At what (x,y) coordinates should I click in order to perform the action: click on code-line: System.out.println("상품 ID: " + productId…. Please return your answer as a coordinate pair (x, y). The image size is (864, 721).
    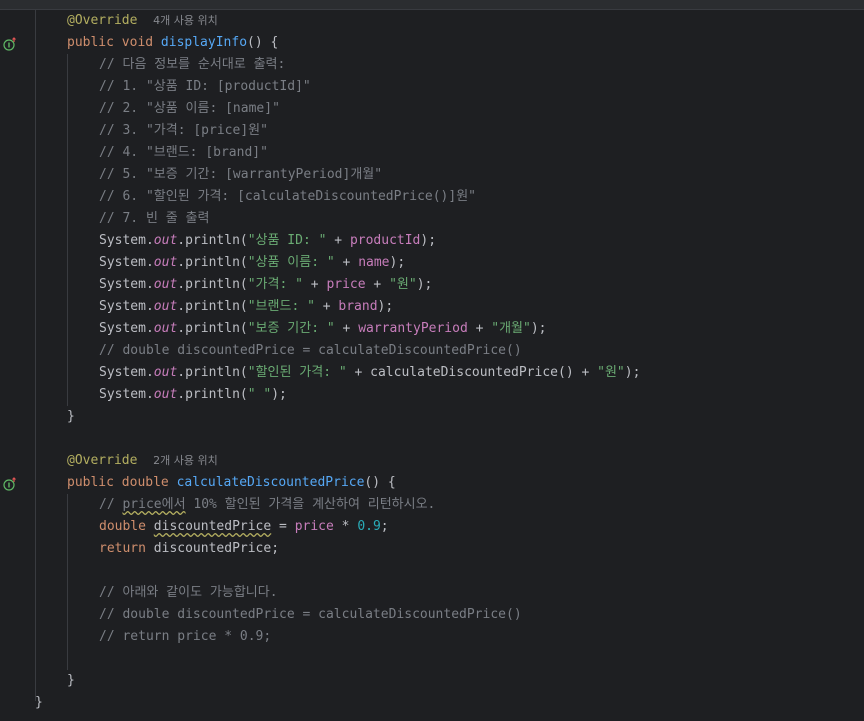
    Looking at the image, I should click on (267, 241).